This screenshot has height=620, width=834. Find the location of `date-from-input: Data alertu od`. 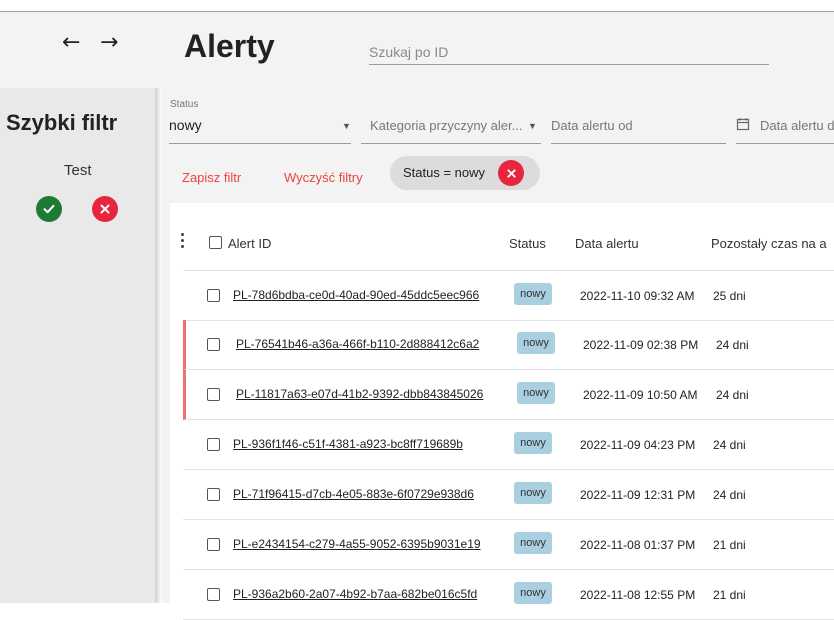

date-from-input: Data alertu od is located at coordinates (592, 125).